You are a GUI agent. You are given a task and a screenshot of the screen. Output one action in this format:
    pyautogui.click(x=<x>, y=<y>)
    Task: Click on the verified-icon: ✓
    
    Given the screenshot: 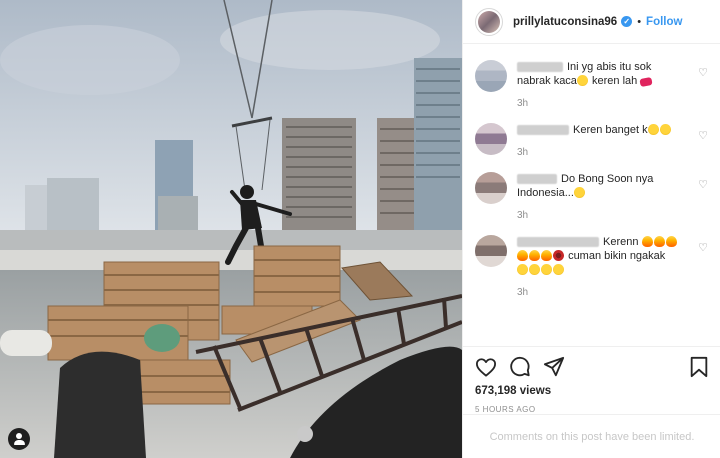 What is the action you would take?
    pyautogui.click(x=627, y=21)
    